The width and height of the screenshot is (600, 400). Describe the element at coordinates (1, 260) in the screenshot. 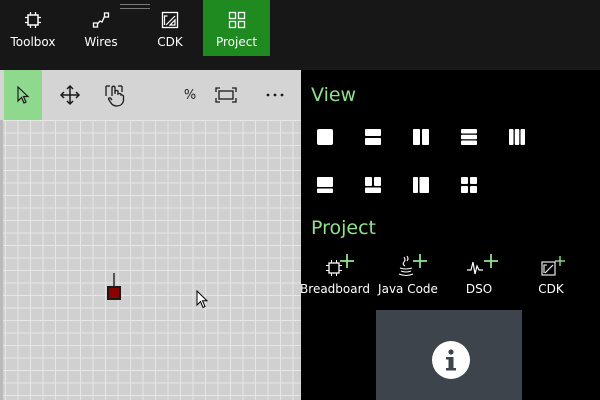

I see `canvas-edge` at that location.